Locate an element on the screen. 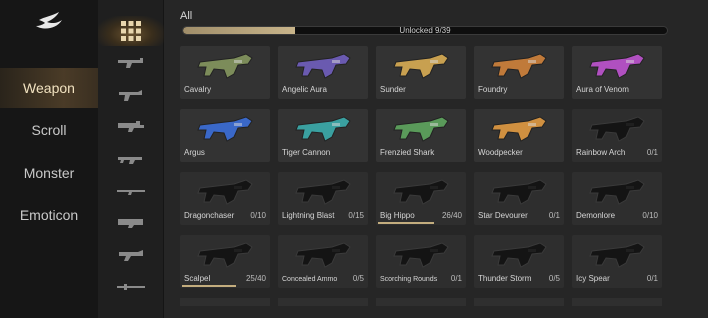 This screenshot has height=318, width=708. weapon-card: Foundry is located at coordinates (519, 72).